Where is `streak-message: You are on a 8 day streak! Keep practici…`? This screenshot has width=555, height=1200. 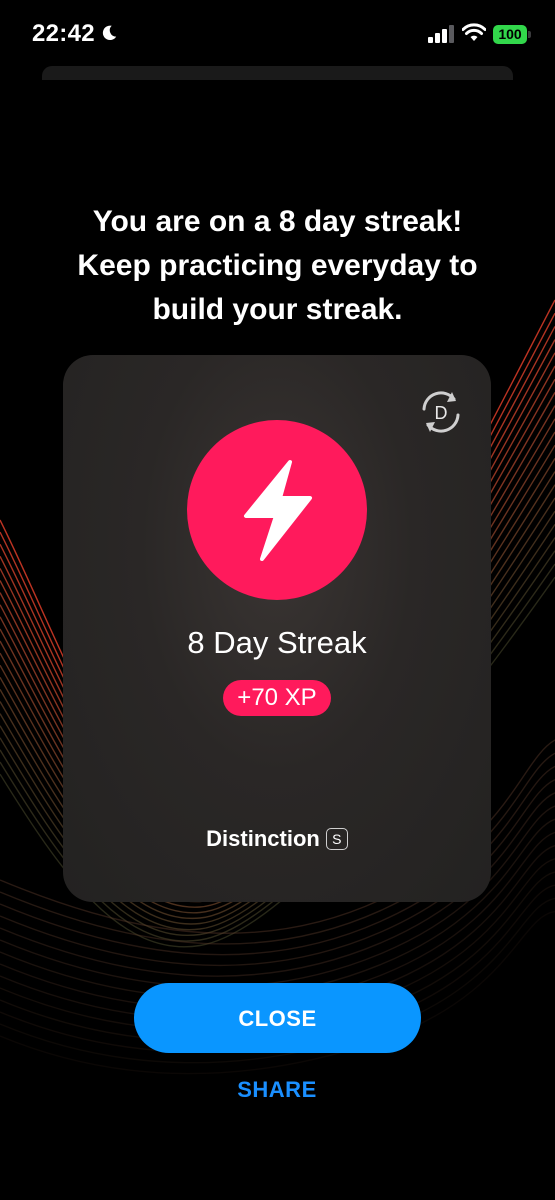 streak-message: You are on a 8 day streak! Keep practici… is located at coordinates (277, 266).